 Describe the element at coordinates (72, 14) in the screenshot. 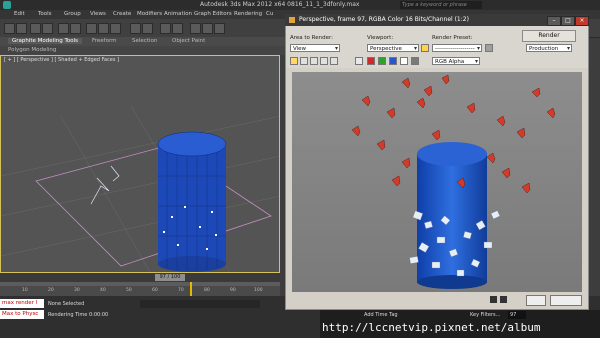

I see `menu-group: Group` at that location.